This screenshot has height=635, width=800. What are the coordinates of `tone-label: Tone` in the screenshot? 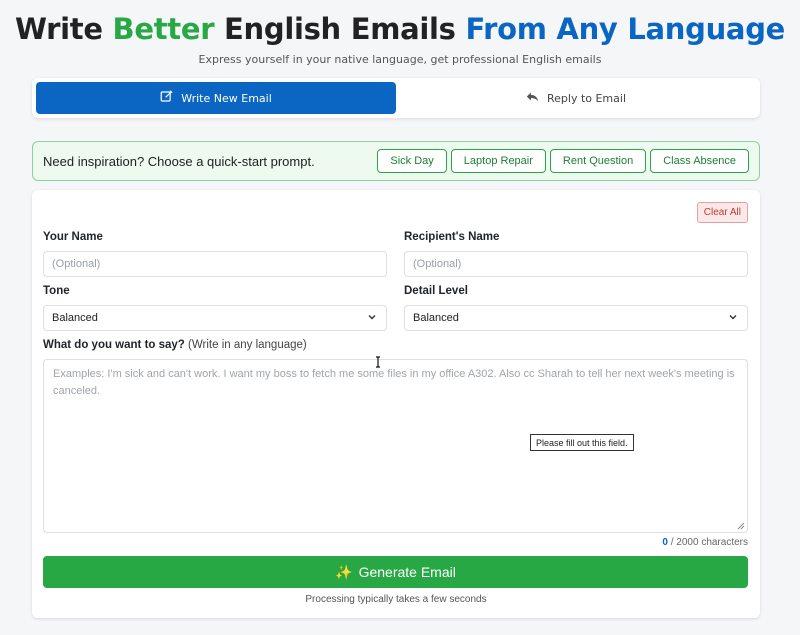 It's located at (56, 291).